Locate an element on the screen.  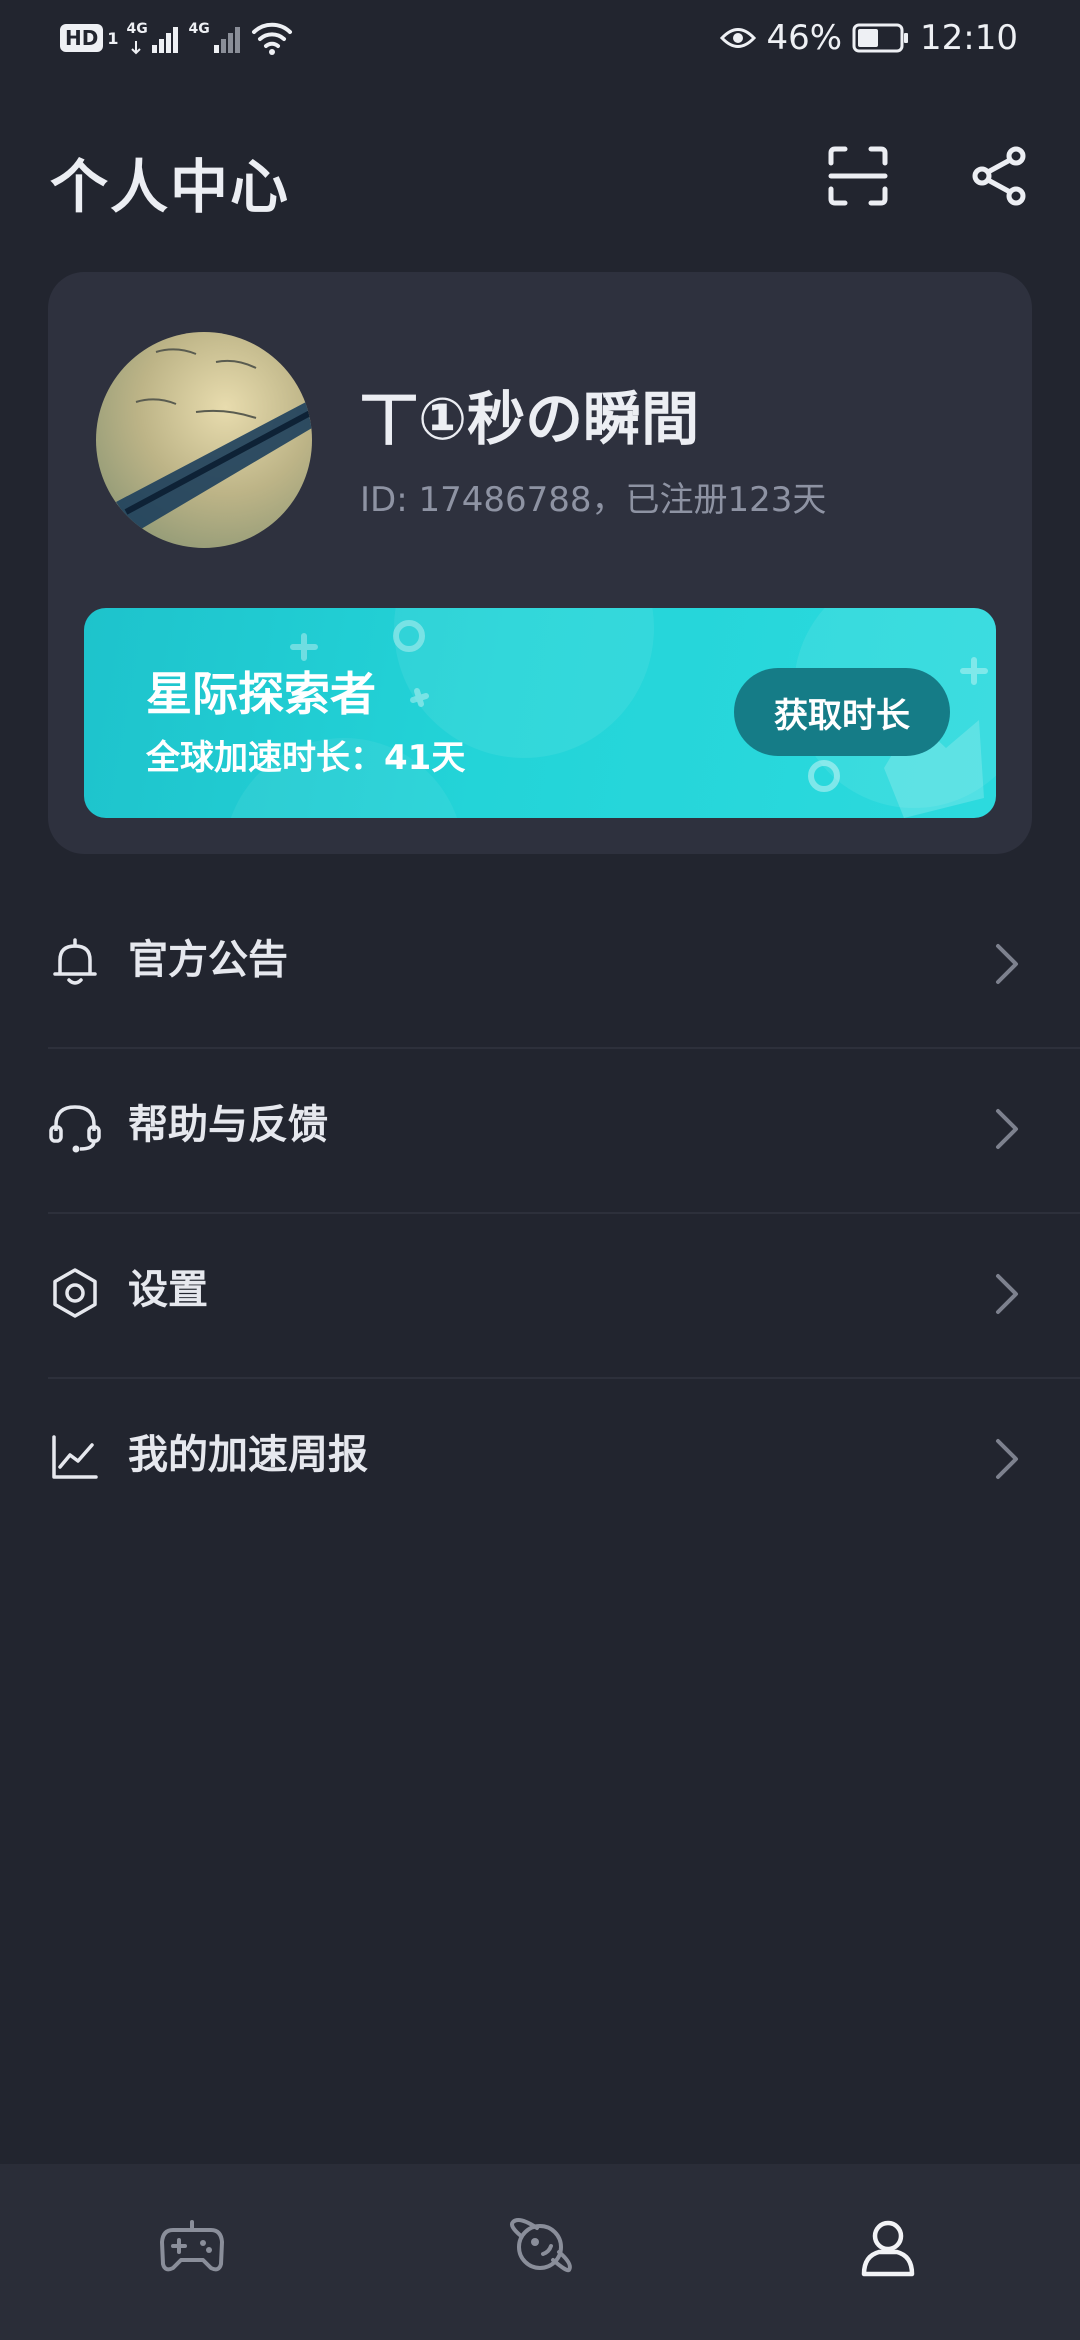
avatar is located at coordinates (204, 440).